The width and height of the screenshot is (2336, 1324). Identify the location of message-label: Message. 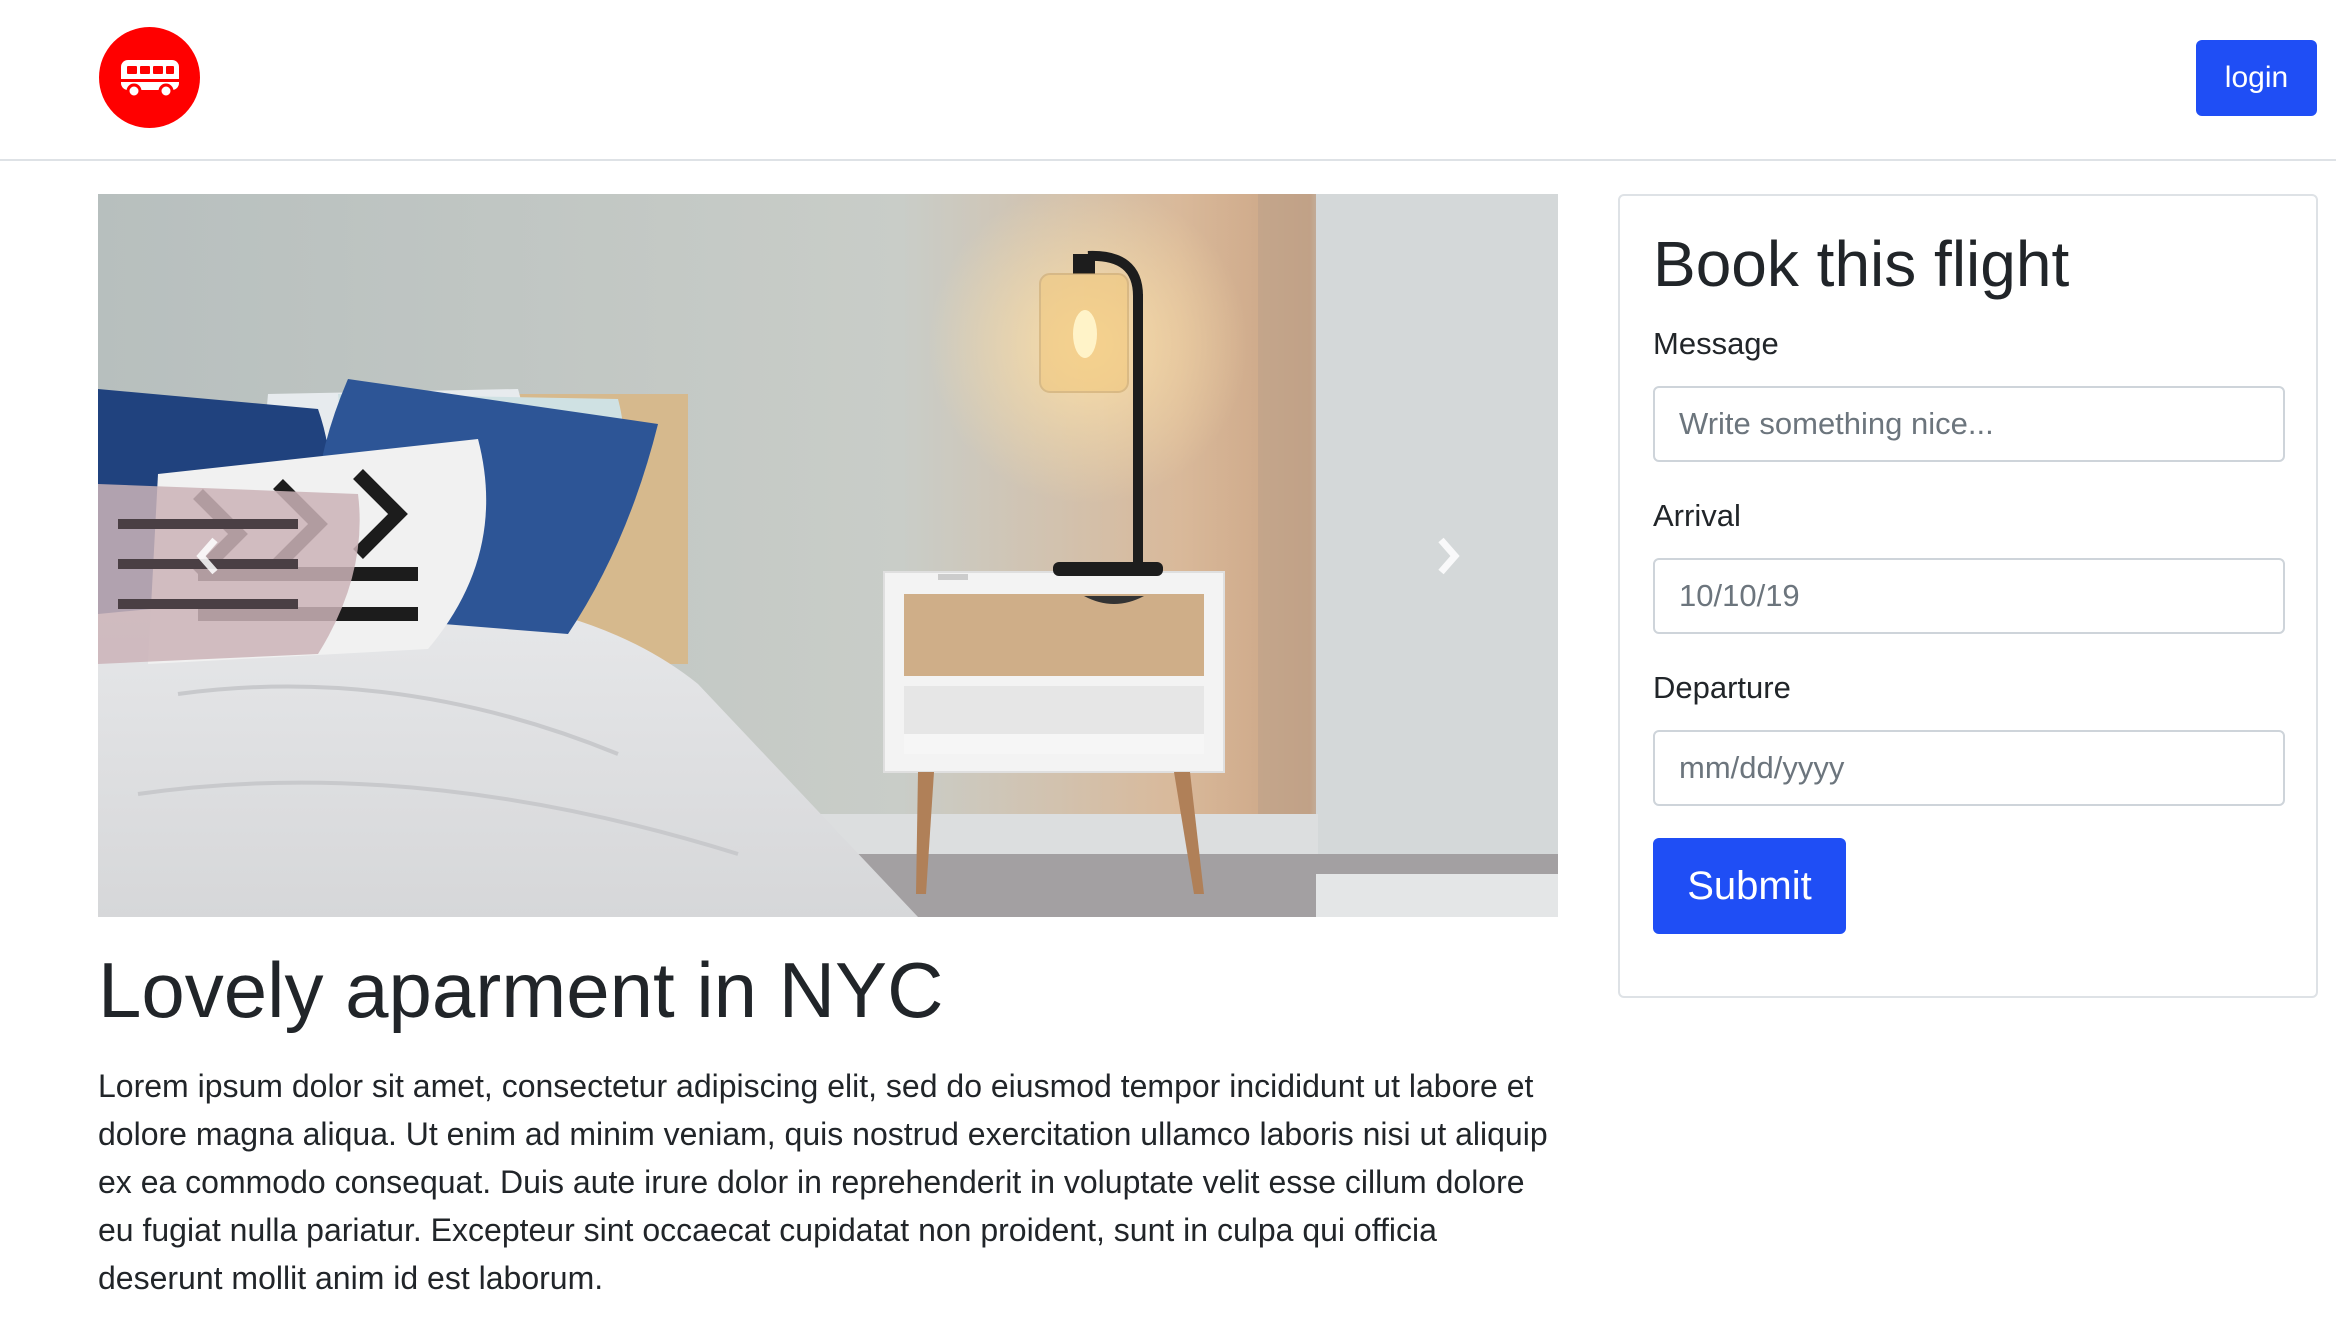
(1716, 343).